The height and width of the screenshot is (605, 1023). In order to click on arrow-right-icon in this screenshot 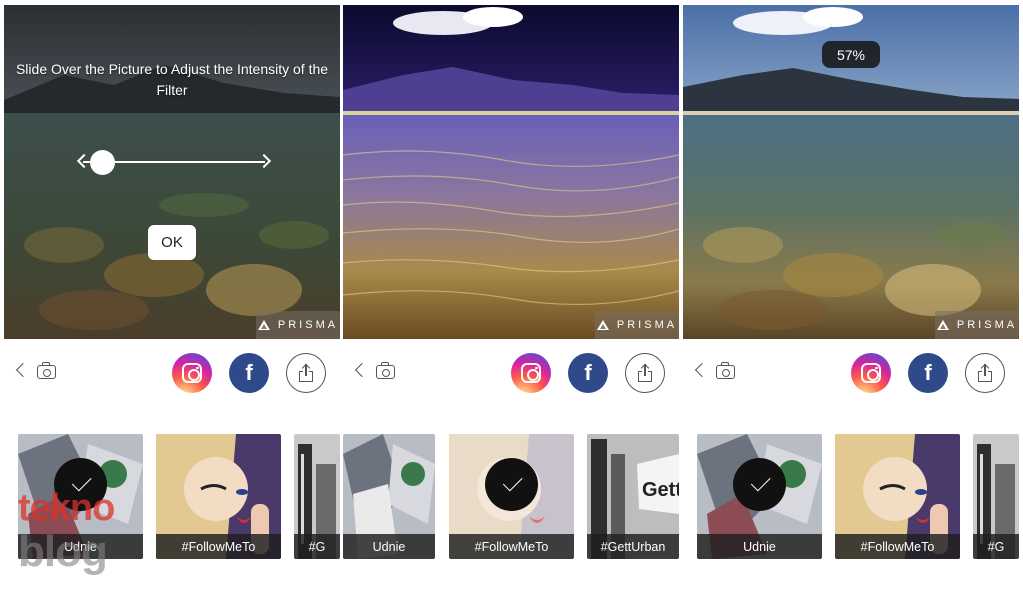, I will do `click(264, 161)`.